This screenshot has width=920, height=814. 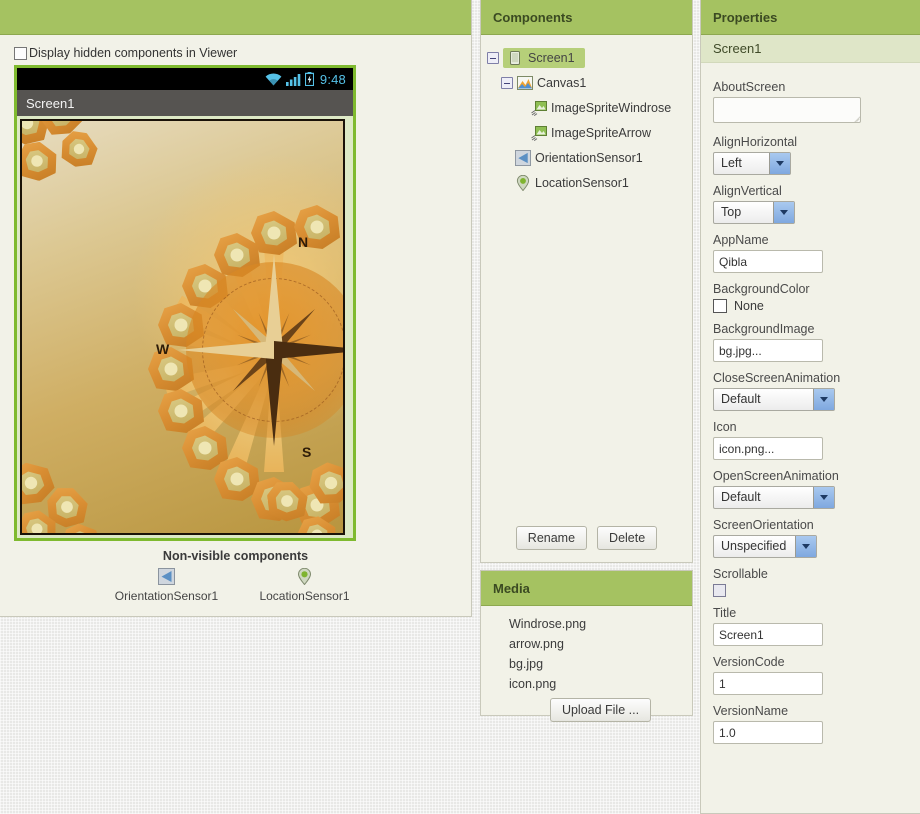 I want to click on non-visible-item-orientationsensor1: OrientationSensor1, so click(x=167, y=585).